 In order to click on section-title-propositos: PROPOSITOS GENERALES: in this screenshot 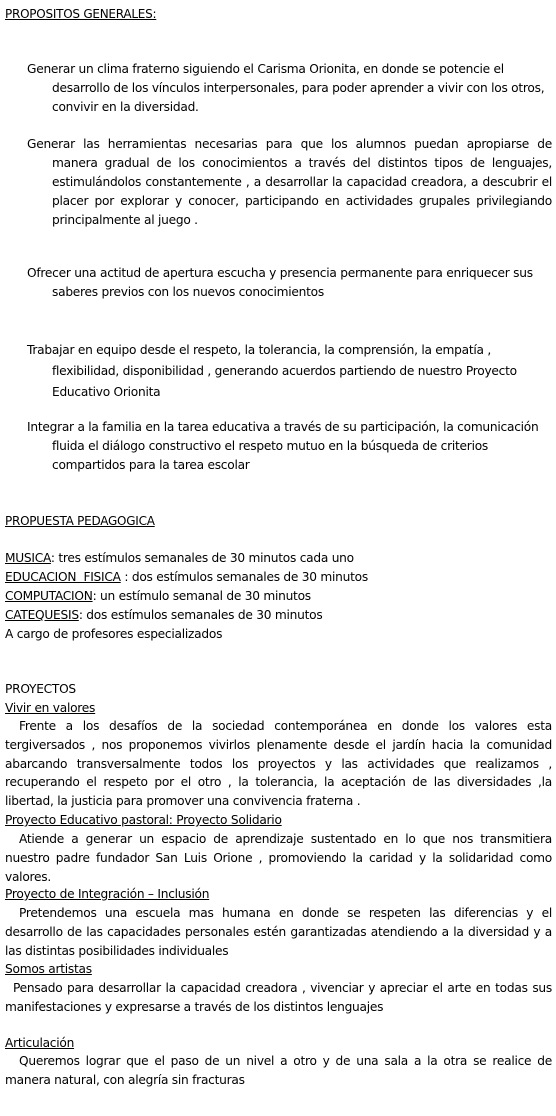, I will do `click(81, 14)`.